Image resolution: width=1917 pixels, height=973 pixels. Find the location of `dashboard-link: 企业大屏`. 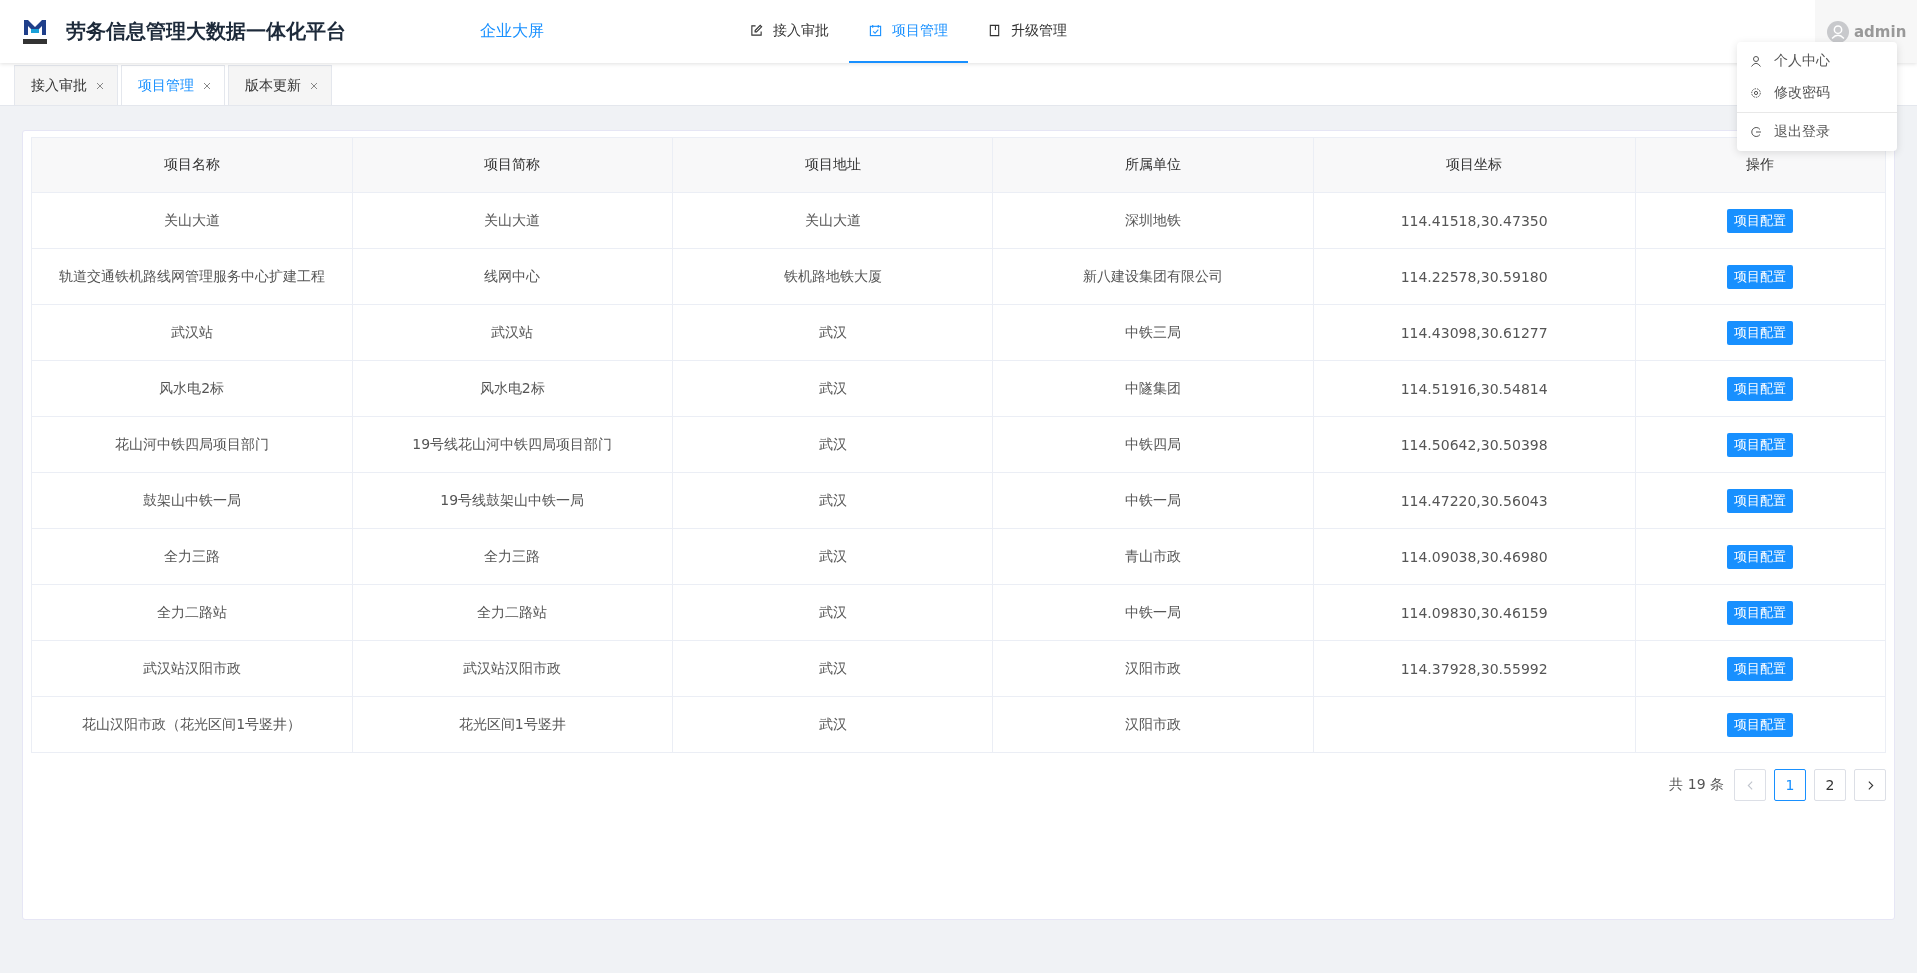

dashboard-link: 企业大屏 is located at coordinates (605, 31).